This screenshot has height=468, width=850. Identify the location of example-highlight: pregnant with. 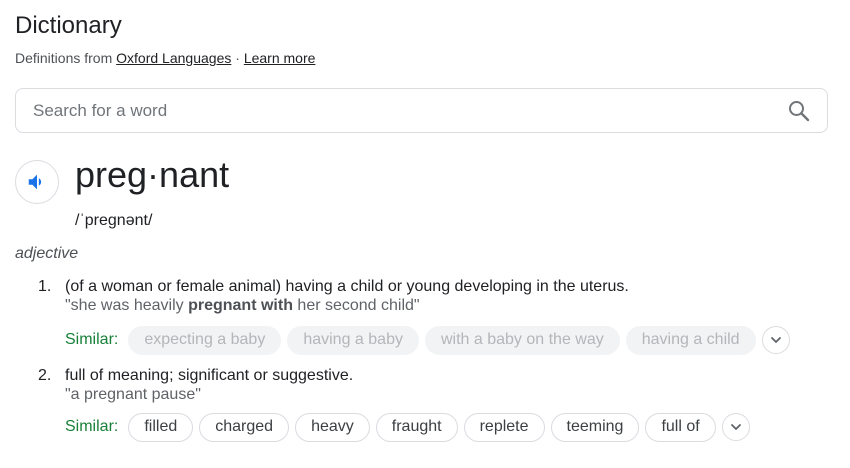
(240, 305).